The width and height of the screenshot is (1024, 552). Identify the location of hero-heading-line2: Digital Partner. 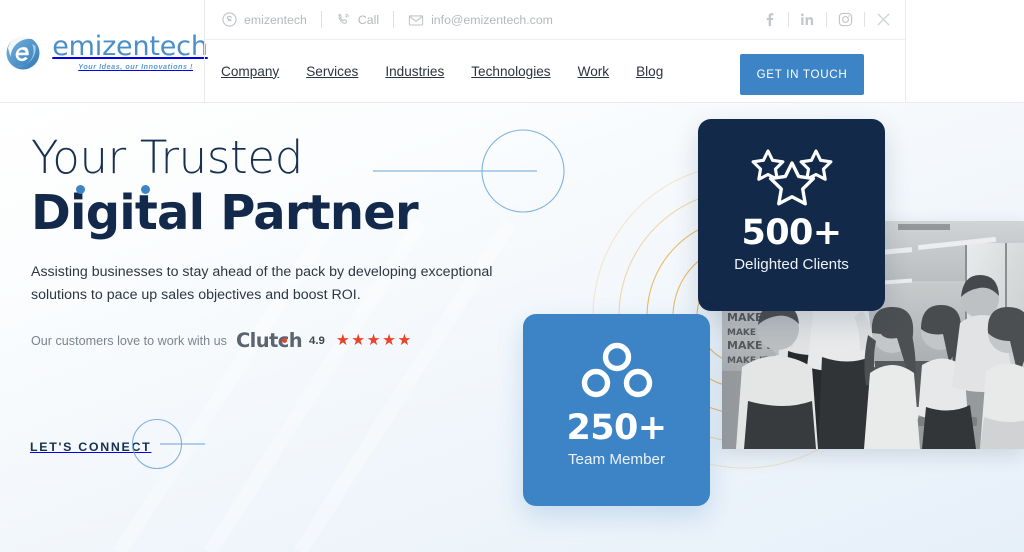
(225, 212).